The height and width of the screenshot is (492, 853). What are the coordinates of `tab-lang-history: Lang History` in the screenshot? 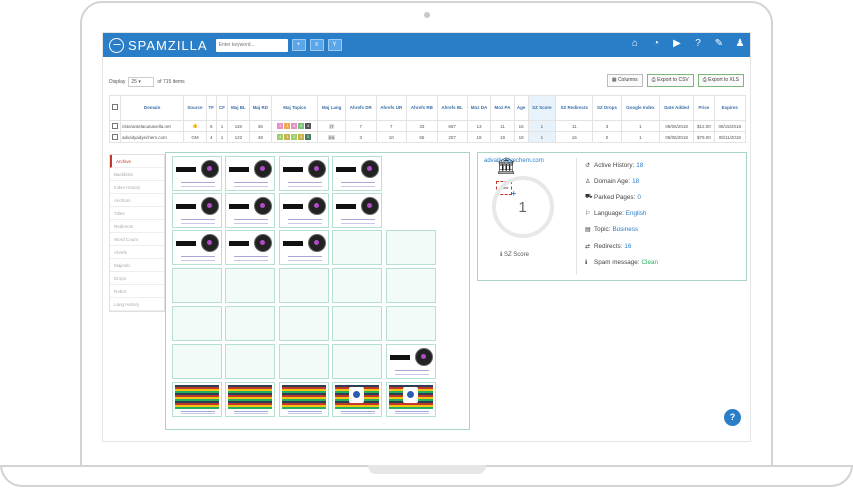 It's located at (137, 304).